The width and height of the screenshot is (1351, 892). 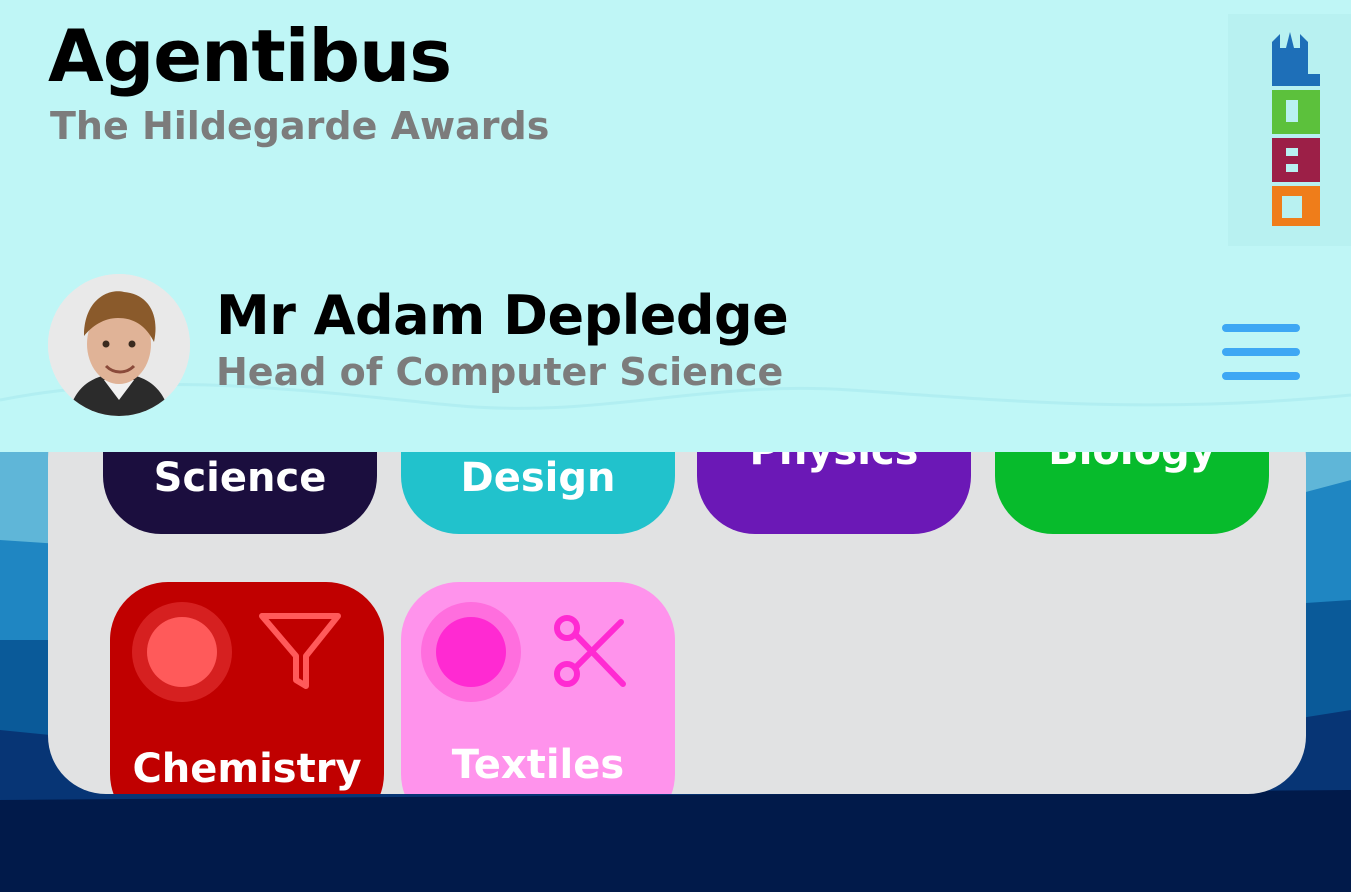 What do you see at coordinates (240, 478) in the screenshot?
I see `subject-label: Science` at bounding box center [240, 478].